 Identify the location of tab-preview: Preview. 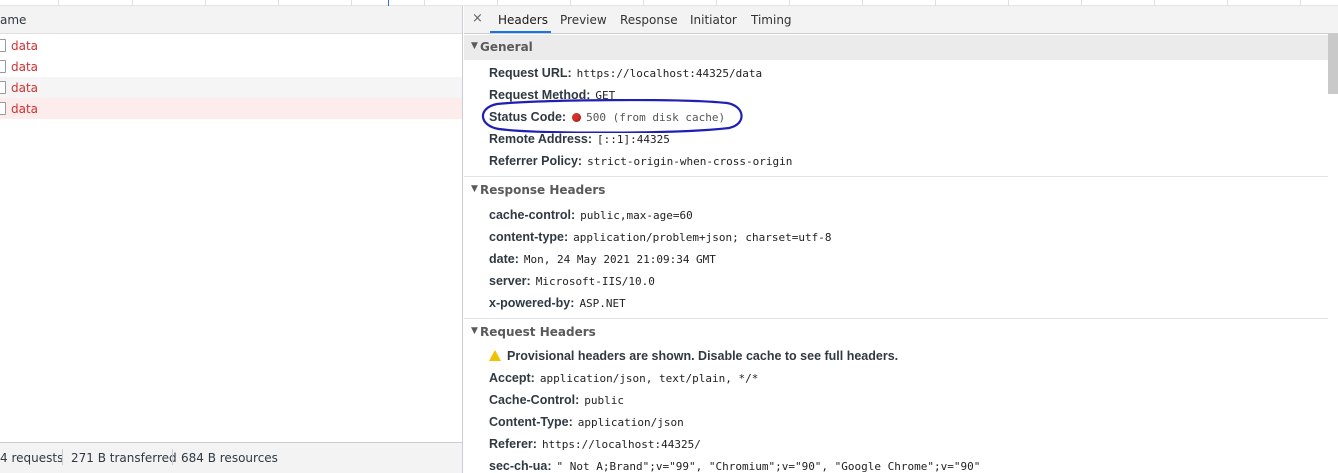
(583, 20).